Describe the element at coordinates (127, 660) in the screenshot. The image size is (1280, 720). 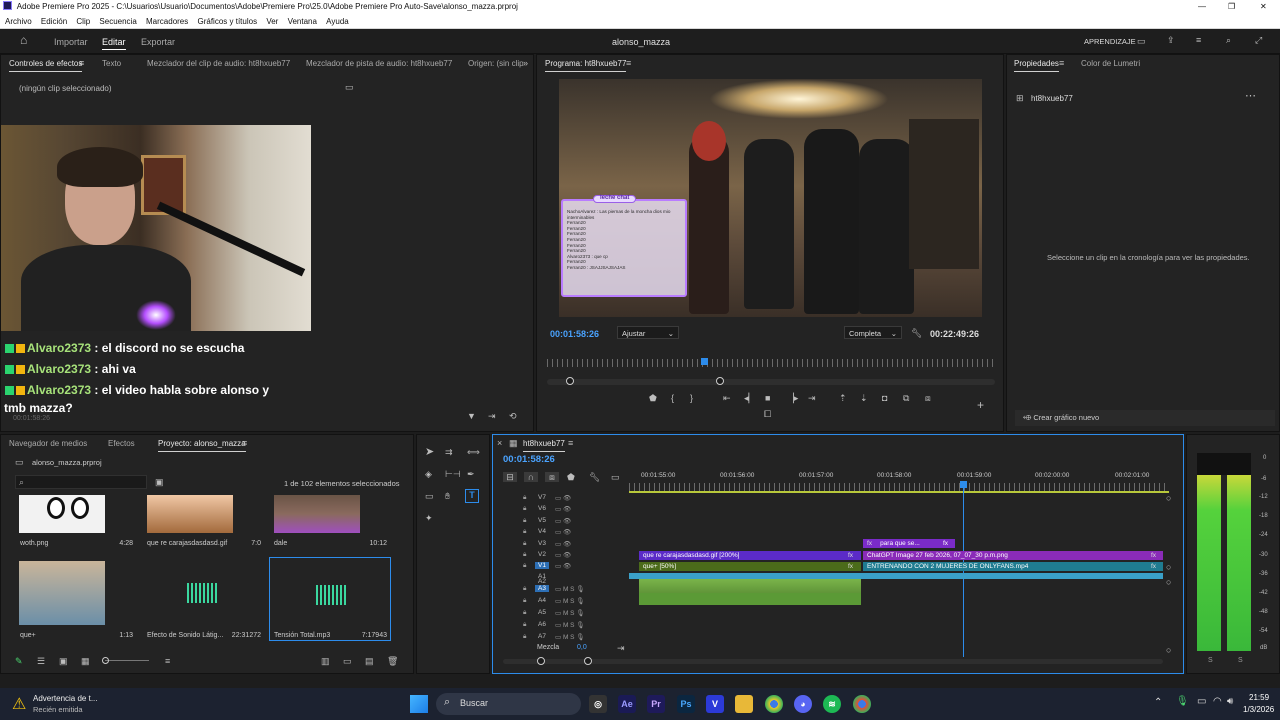
I see `zoom-slider` at that location.